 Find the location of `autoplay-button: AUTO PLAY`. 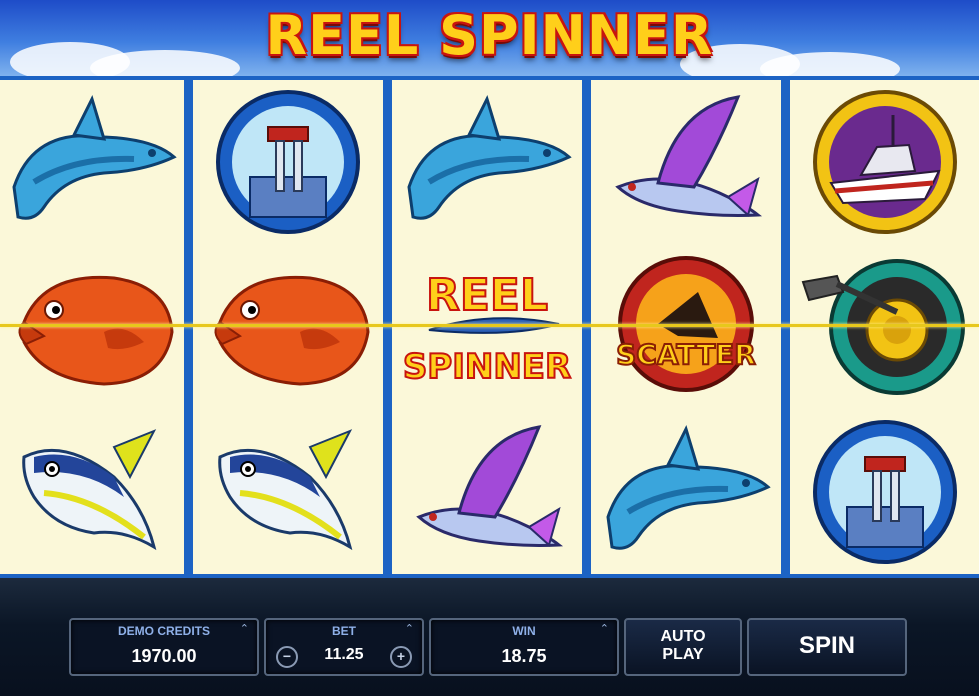

autoplay-button: AUTO PLAY is located at coordinates (683, 647).